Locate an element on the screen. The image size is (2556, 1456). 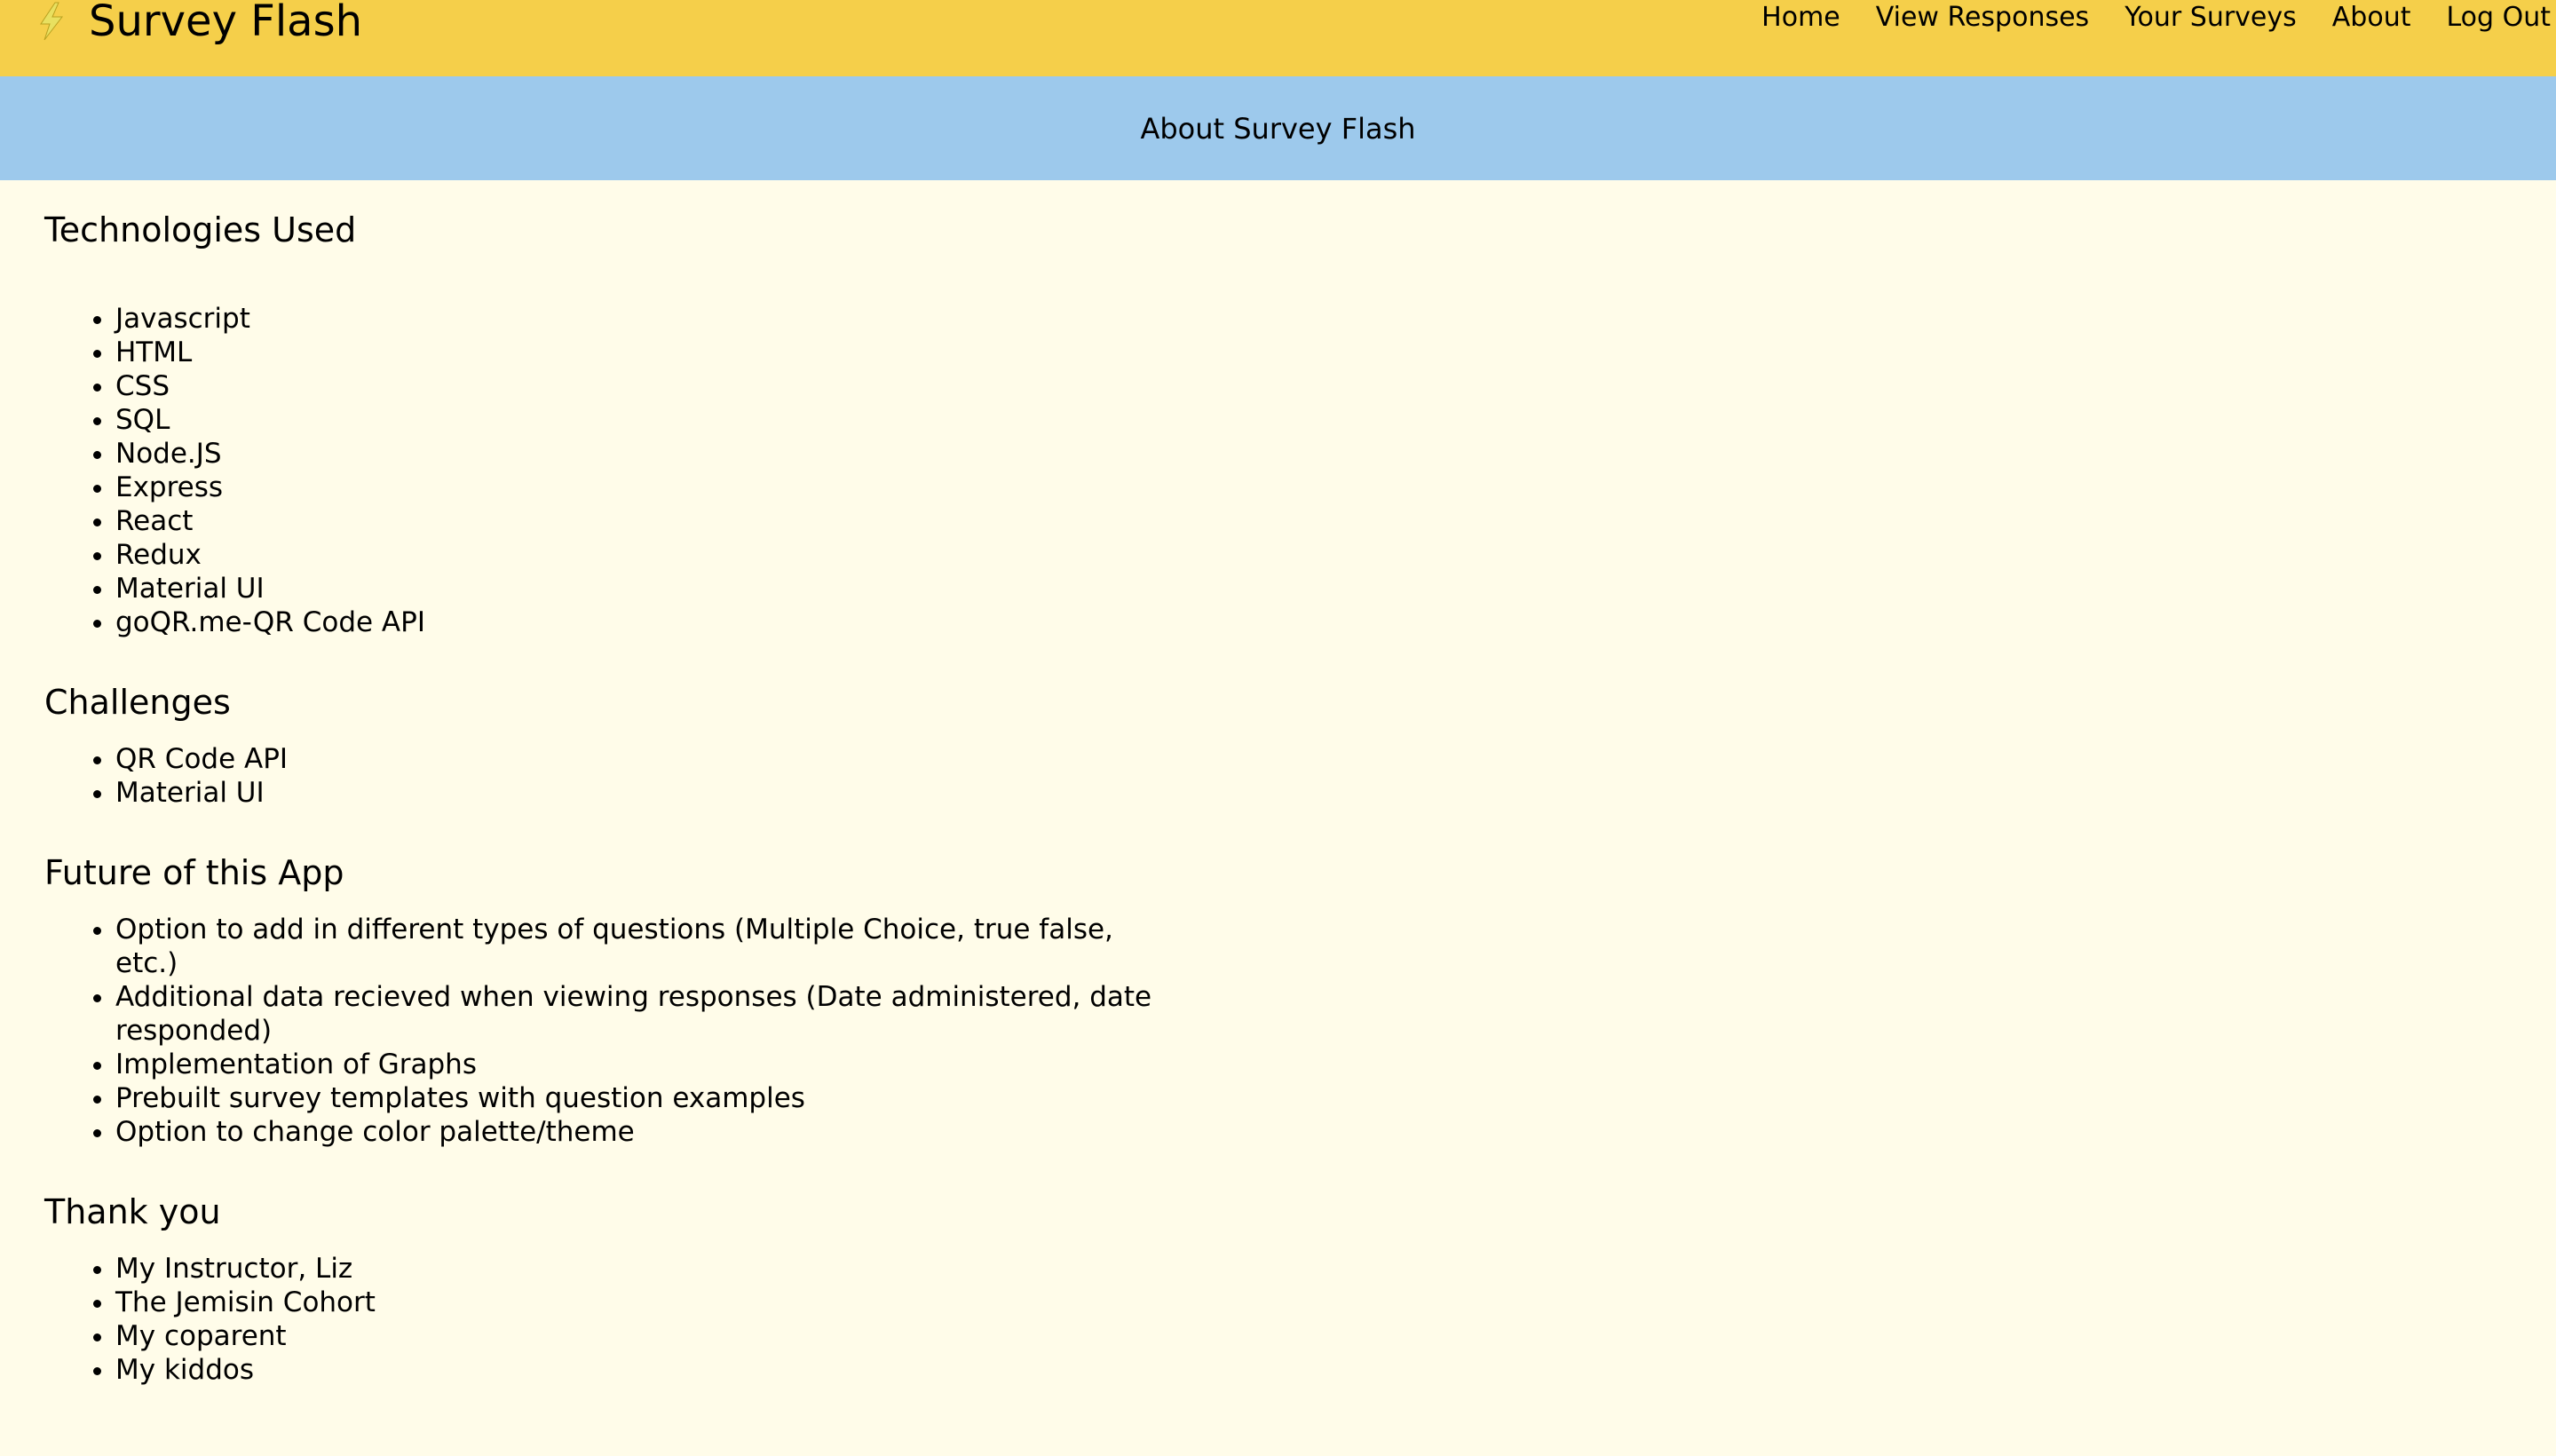
list-item: HTML is located at coordinates (701, 352).